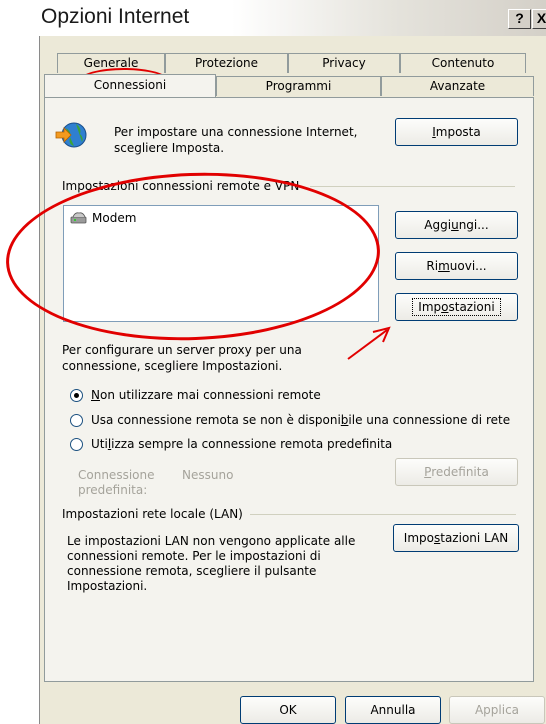 The width and height of the screenshot is (546, 724). What do you see at coordinates (130, 85) in the screenshot?
I see `tab-connessioni: Connessioni` at bounding box center [130, 85].